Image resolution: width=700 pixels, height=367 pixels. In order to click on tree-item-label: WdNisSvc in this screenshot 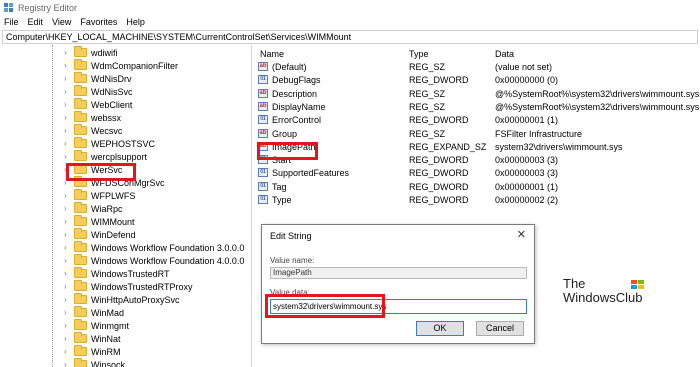, I will do `click(112, 91)`.